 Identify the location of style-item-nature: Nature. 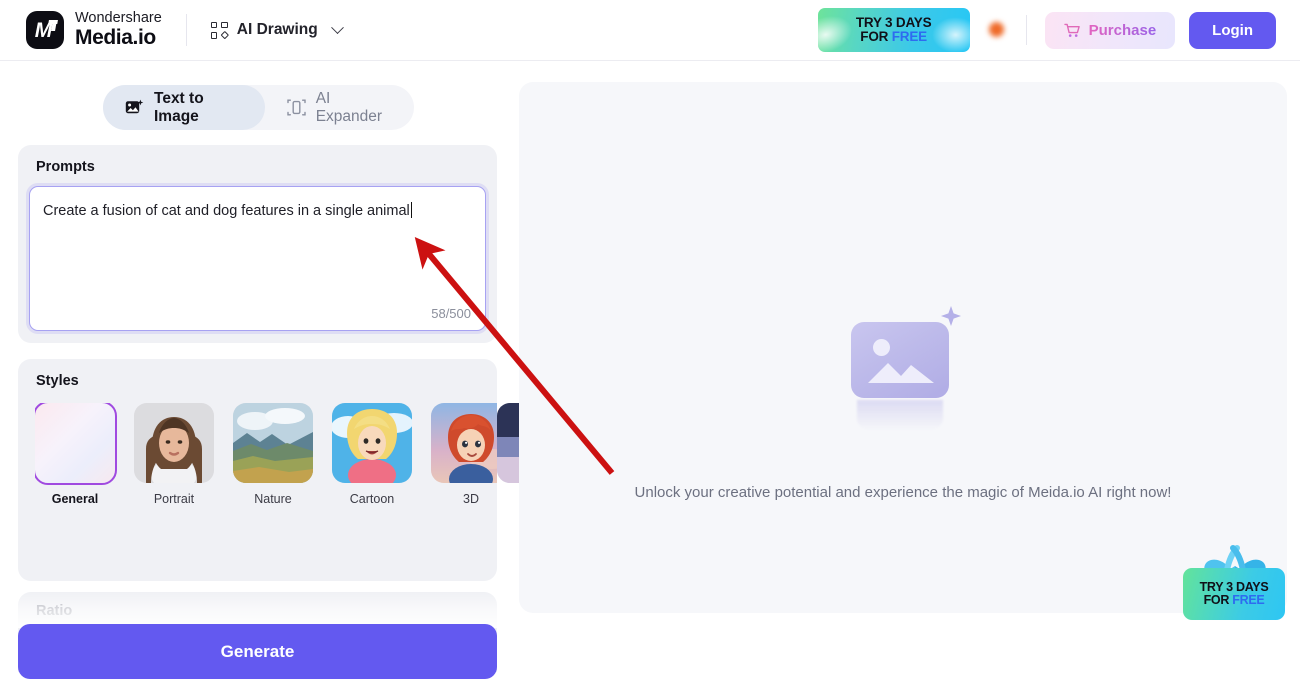
(273, 454).